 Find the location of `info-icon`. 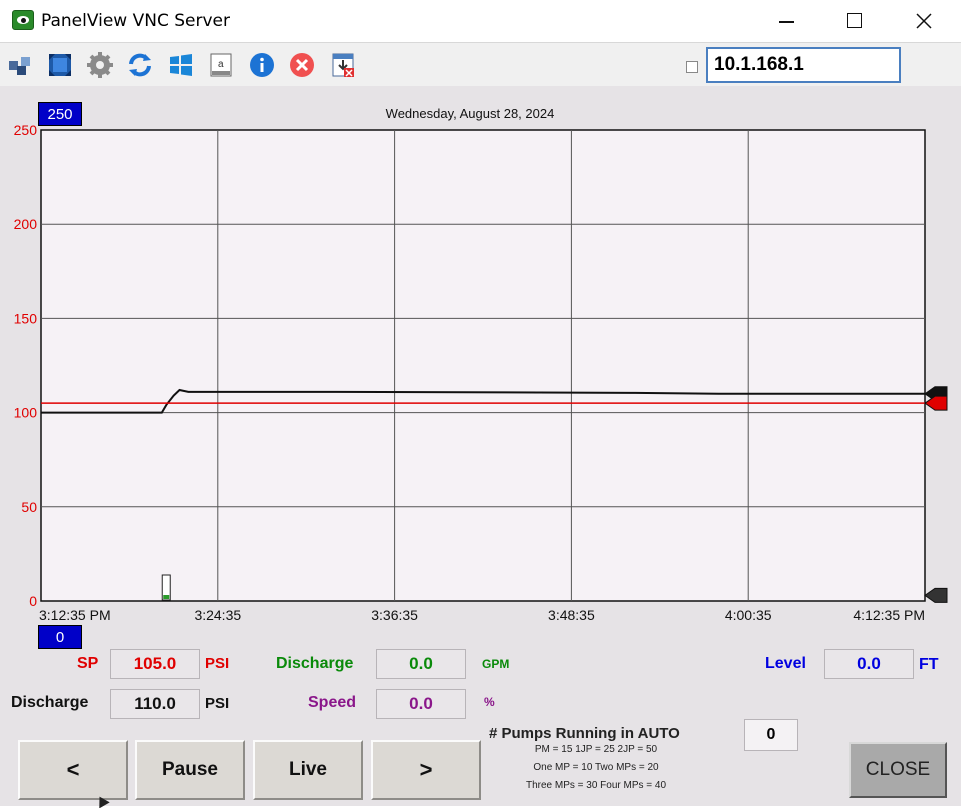

info-icon is located at coordinates (262, 65).